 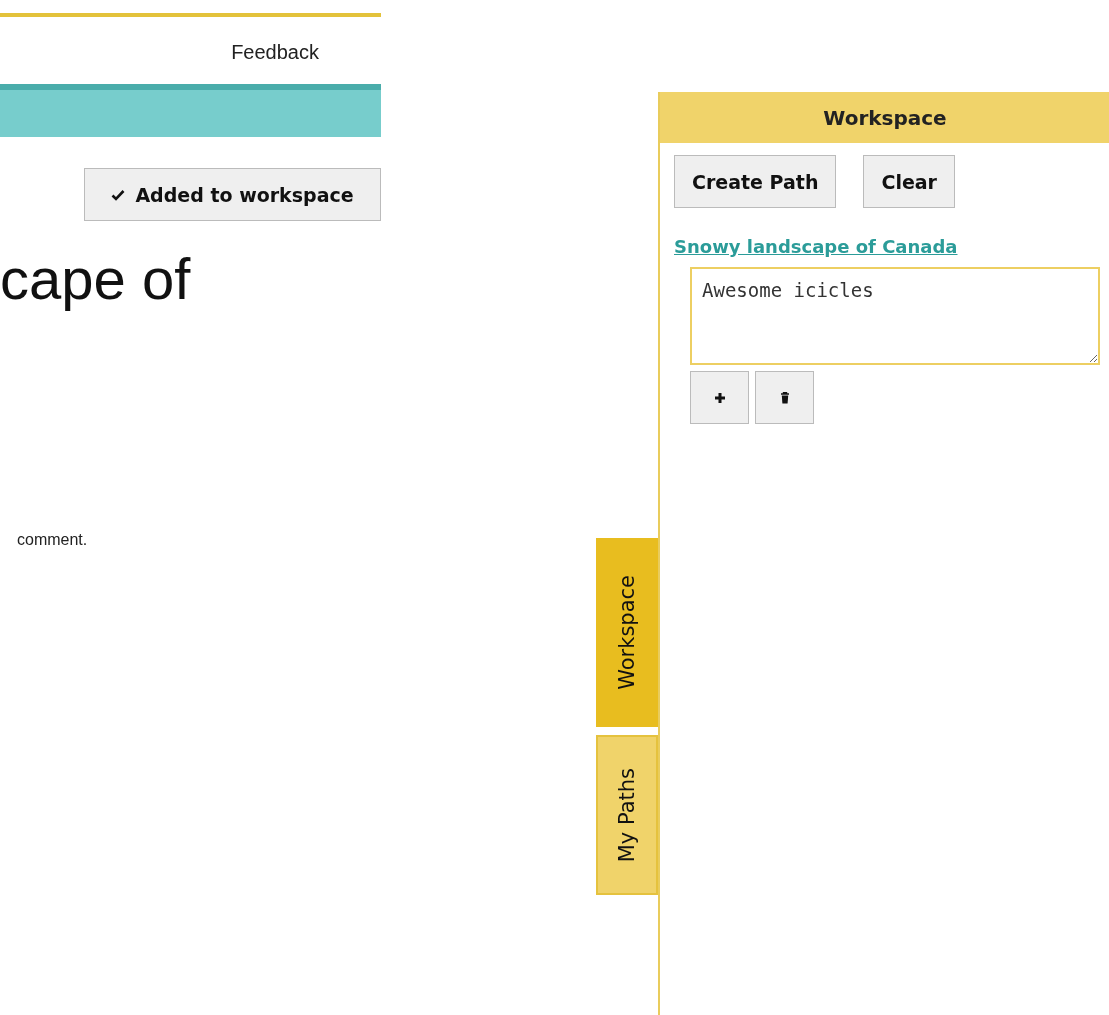 I want to click on add-button, so click(x=719, y=397).